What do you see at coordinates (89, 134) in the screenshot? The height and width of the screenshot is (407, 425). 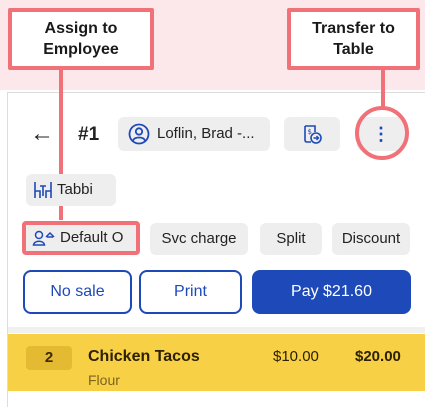 I see `order-number: #1` at bounding box center [89, 134].